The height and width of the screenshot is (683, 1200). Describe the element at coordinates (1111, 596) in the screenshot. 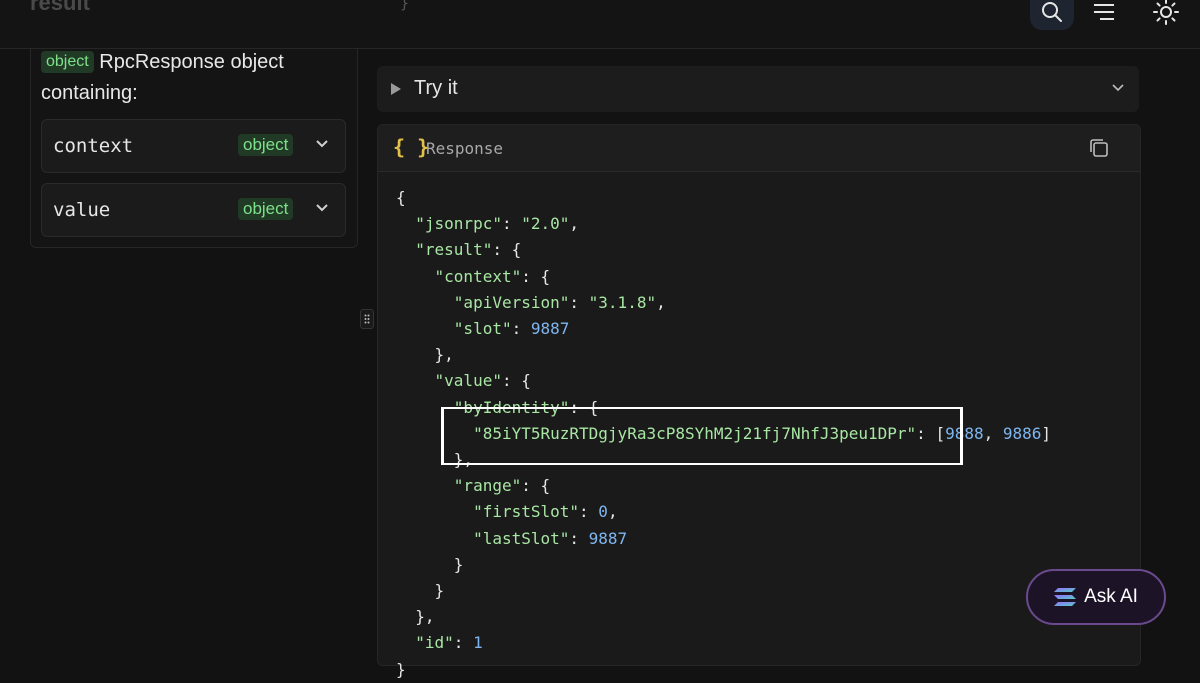

I see `ask-ai-label: Ask AI` at that location.